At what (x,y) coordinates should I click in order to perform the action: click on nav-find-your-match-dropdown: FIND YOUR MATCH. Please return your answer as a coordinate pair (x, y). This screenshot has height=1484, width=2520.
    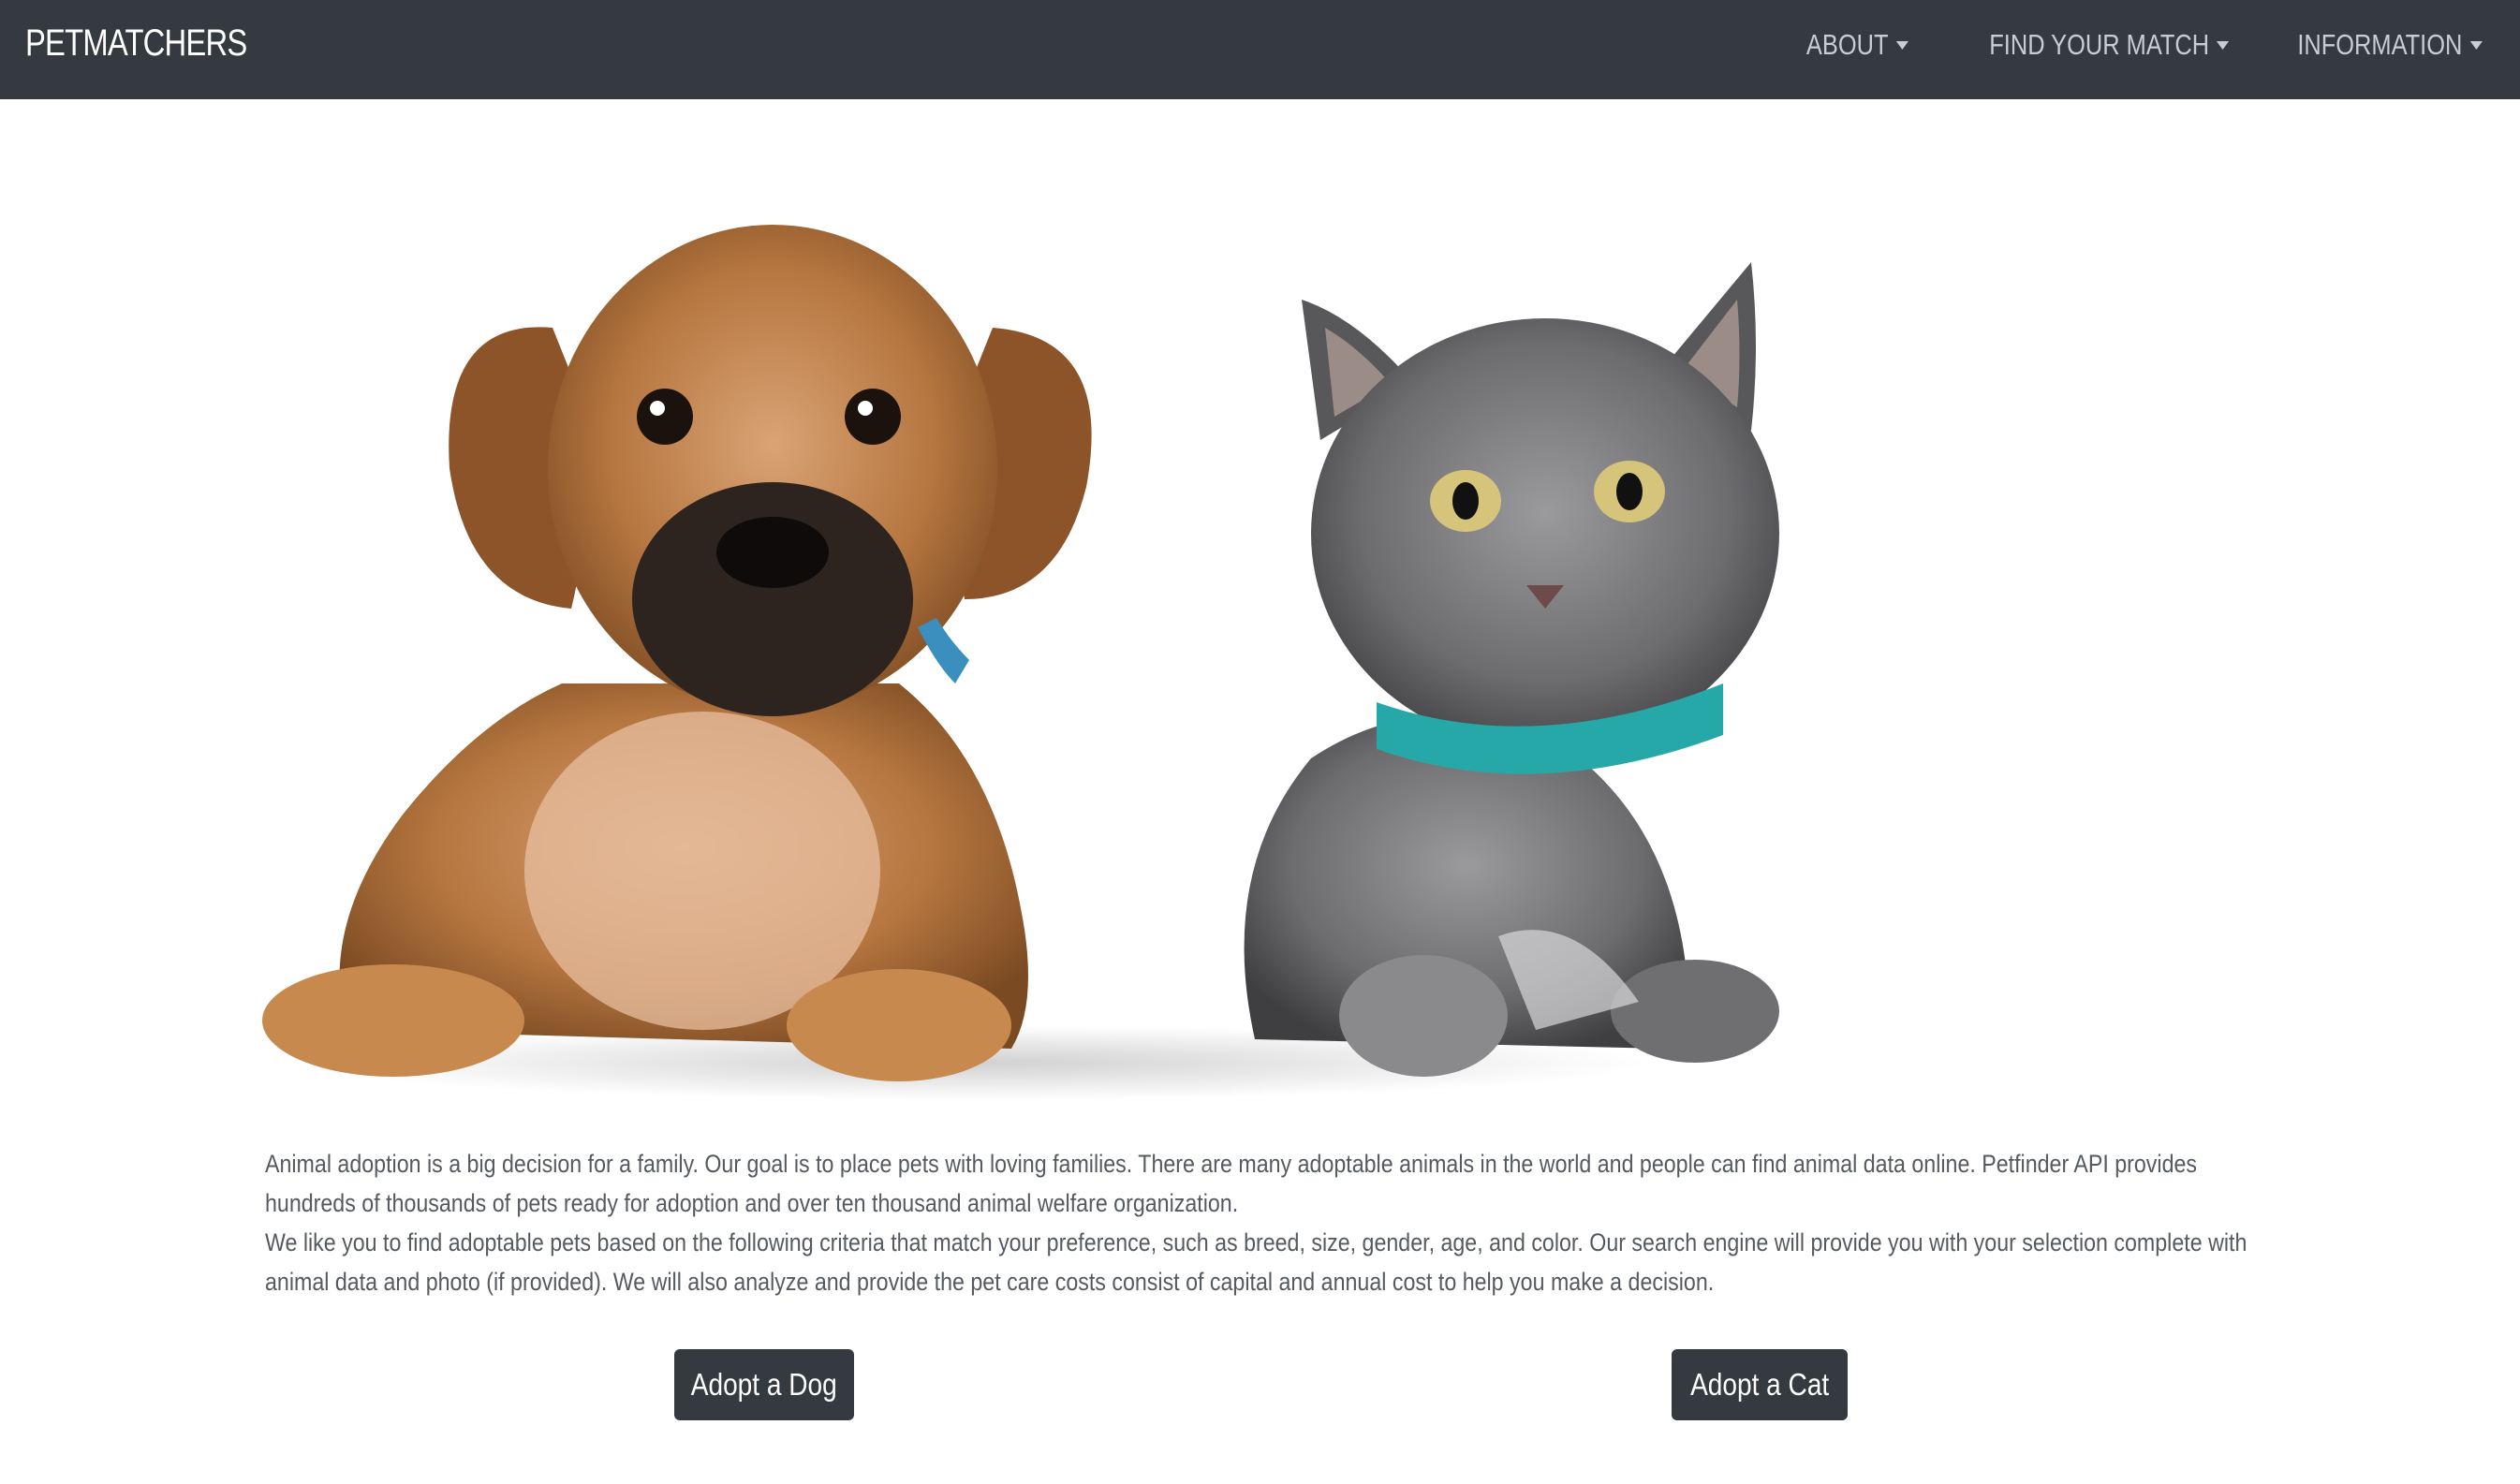
    Looking at the image, I should click on (2110, 45).